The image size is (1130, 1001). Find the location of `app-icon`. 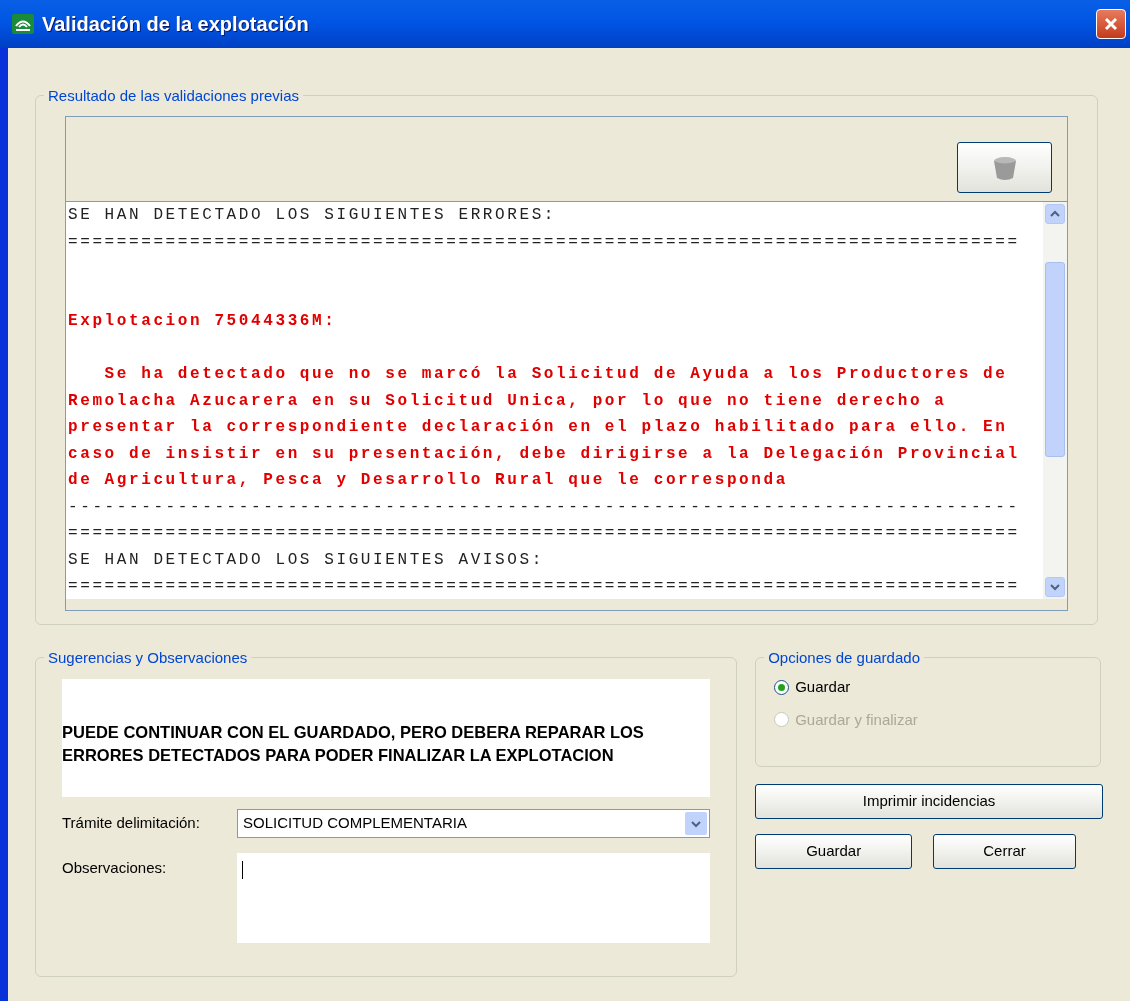

app-icon is located at coordinates (23, 24).